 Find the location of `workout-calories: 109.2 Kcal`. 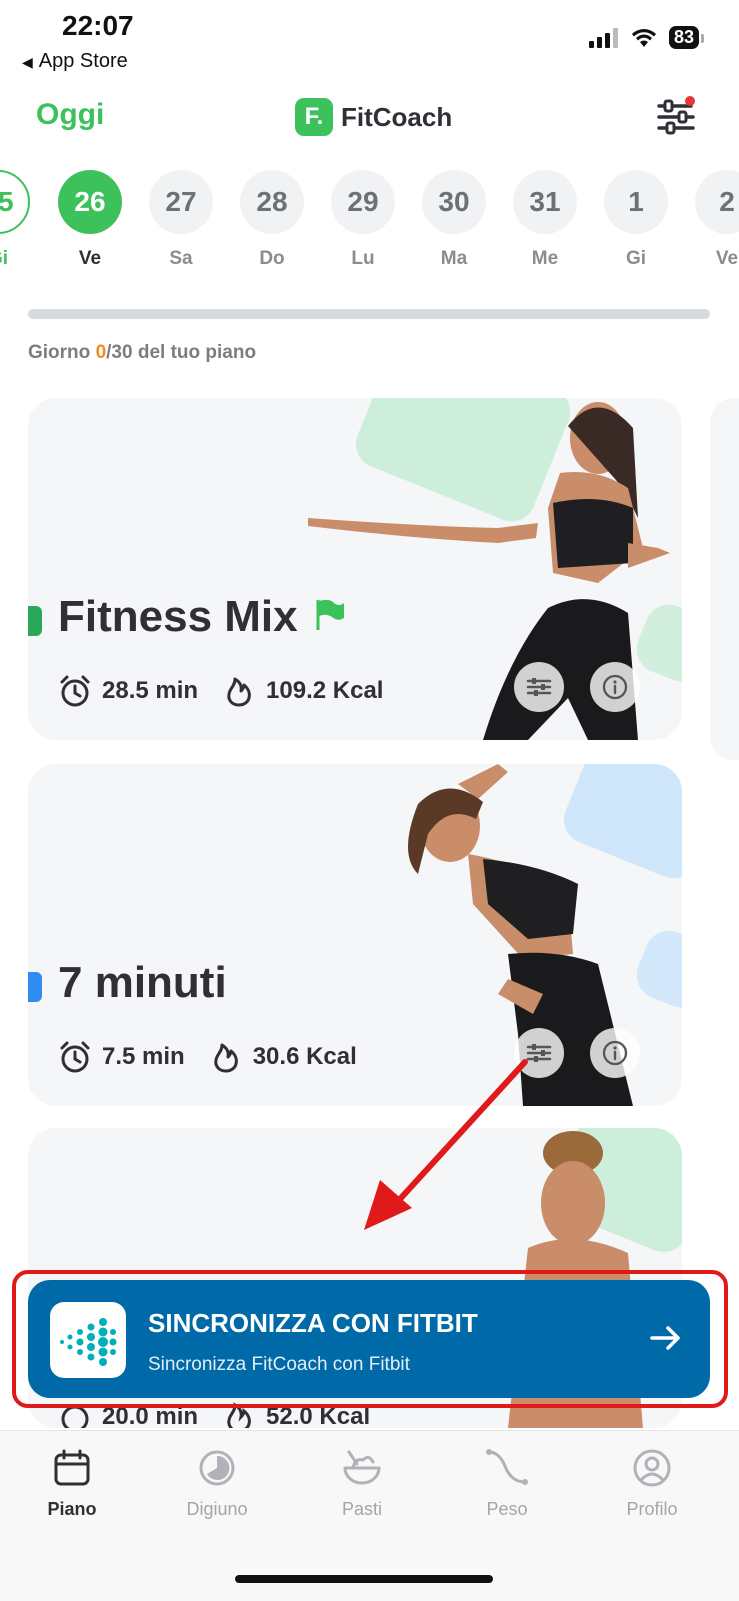

workout-calories: 109.2 Kcal is located at coordinates (325, 690).